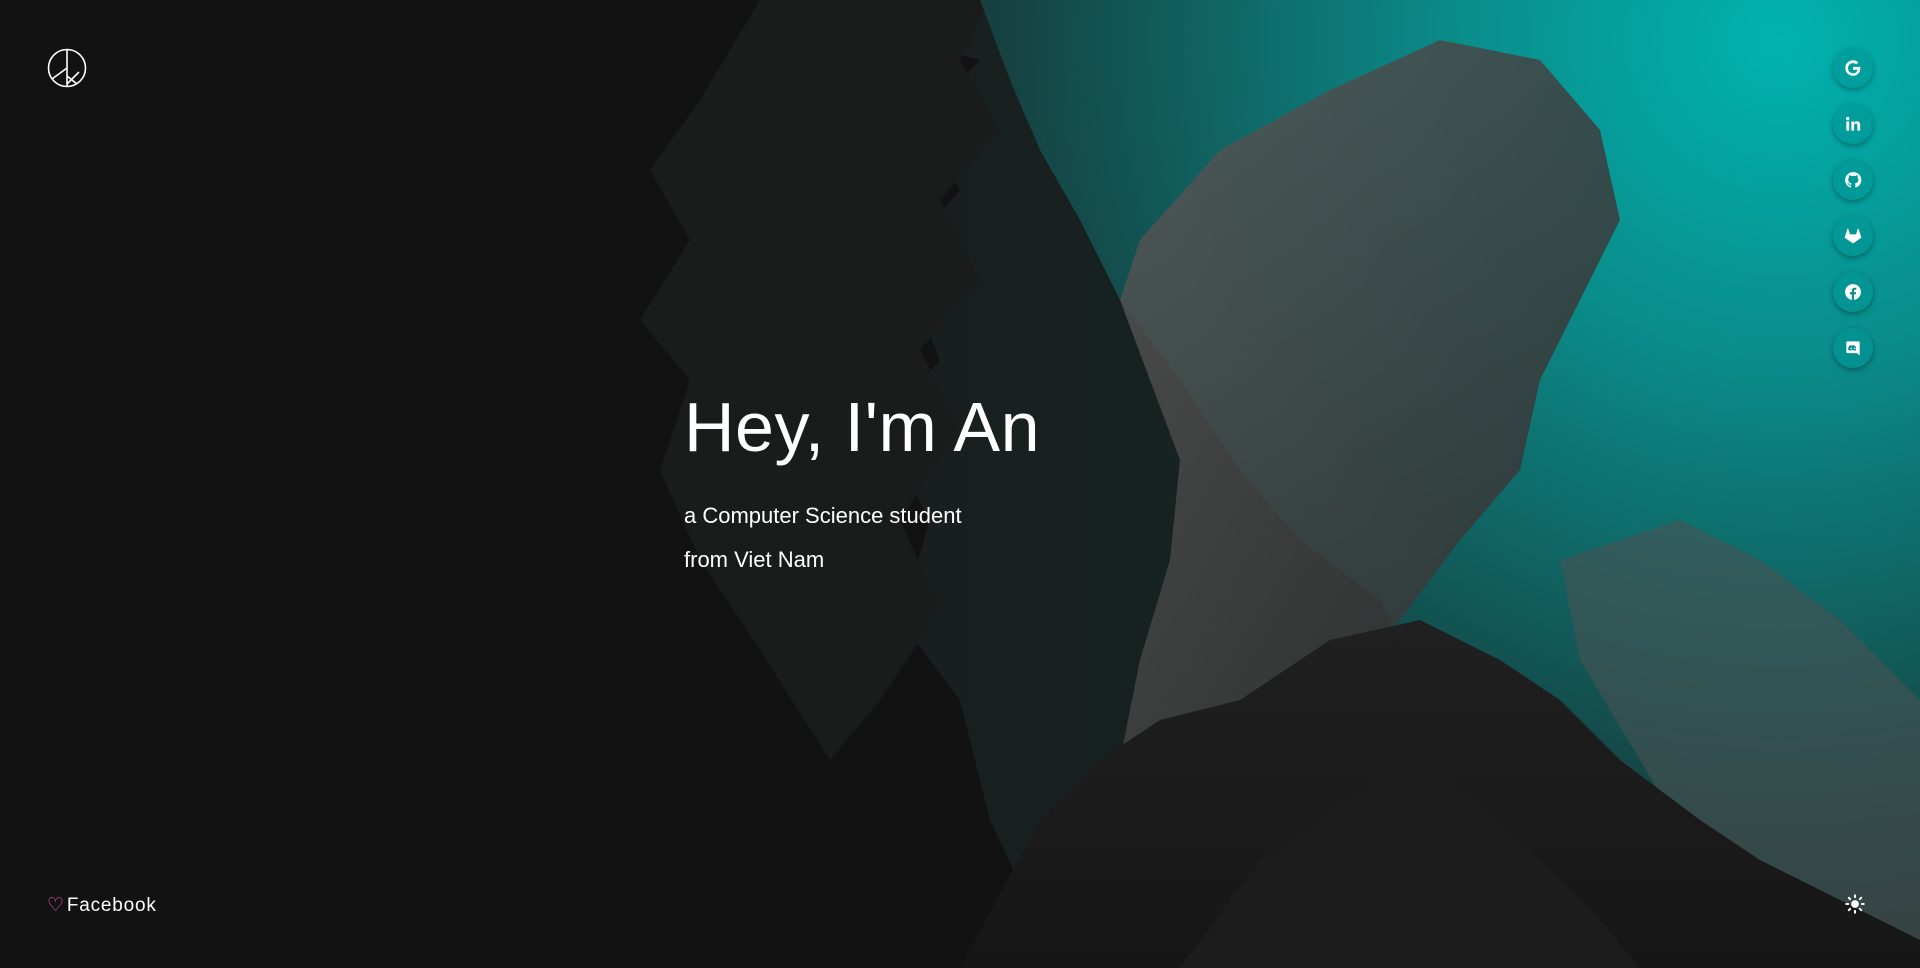 This screenshot has height=968, width=1920. What do you see at coordinates (823, 515) in the screenshot?
I see `hero-subtitle-line-1: a Computer Science student` at bounding box center [823, 515].